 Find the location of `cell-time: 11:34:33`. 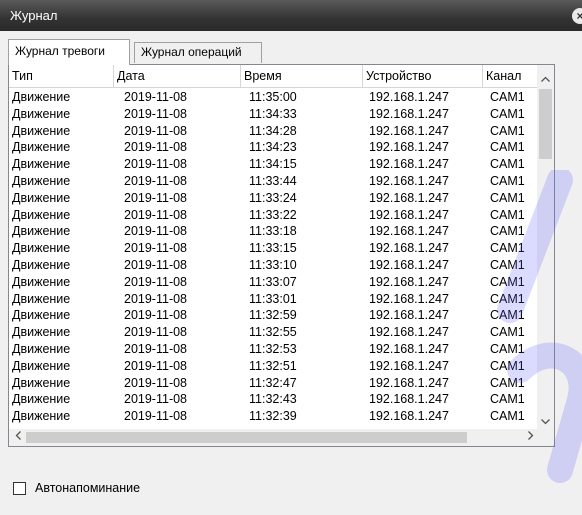

cell-time: 11:34:33 is located at coordinates (273, 113).